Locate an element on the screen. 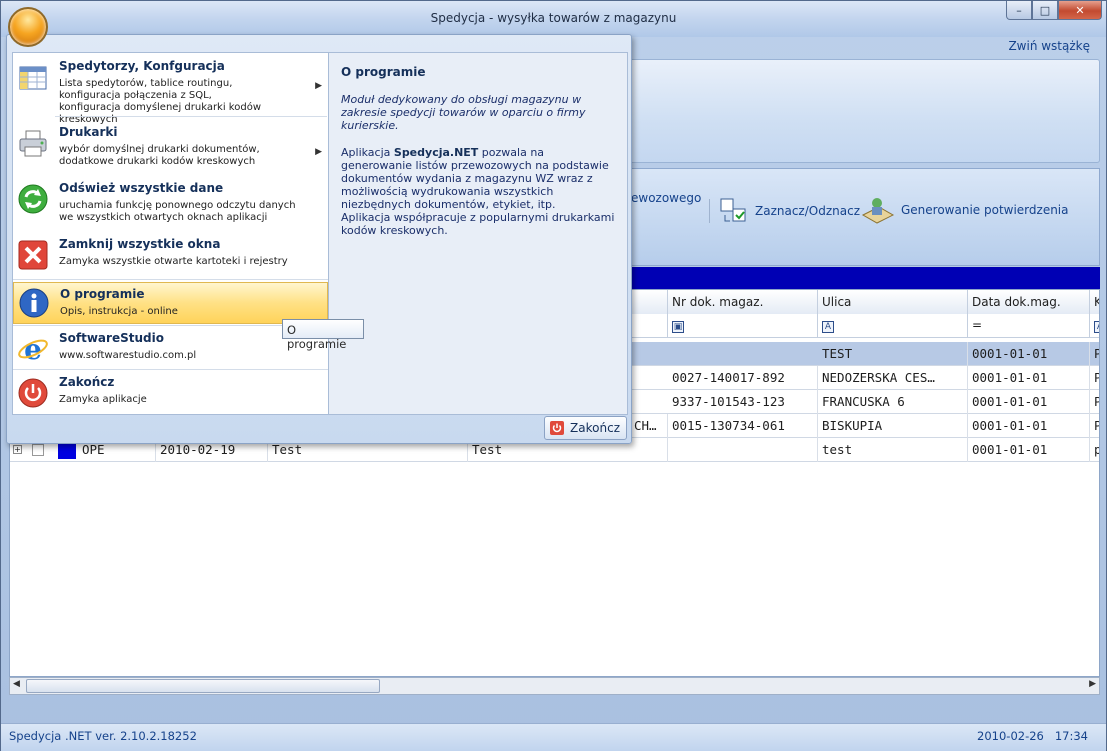  filter-cell-k: A is located at coordinates (1094, 326).